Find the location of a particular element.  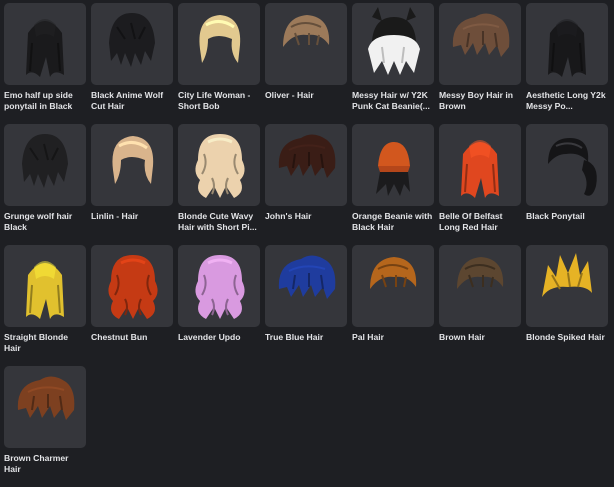

catalog-item: Oliver - Hair is located at coordinates (306, 63).